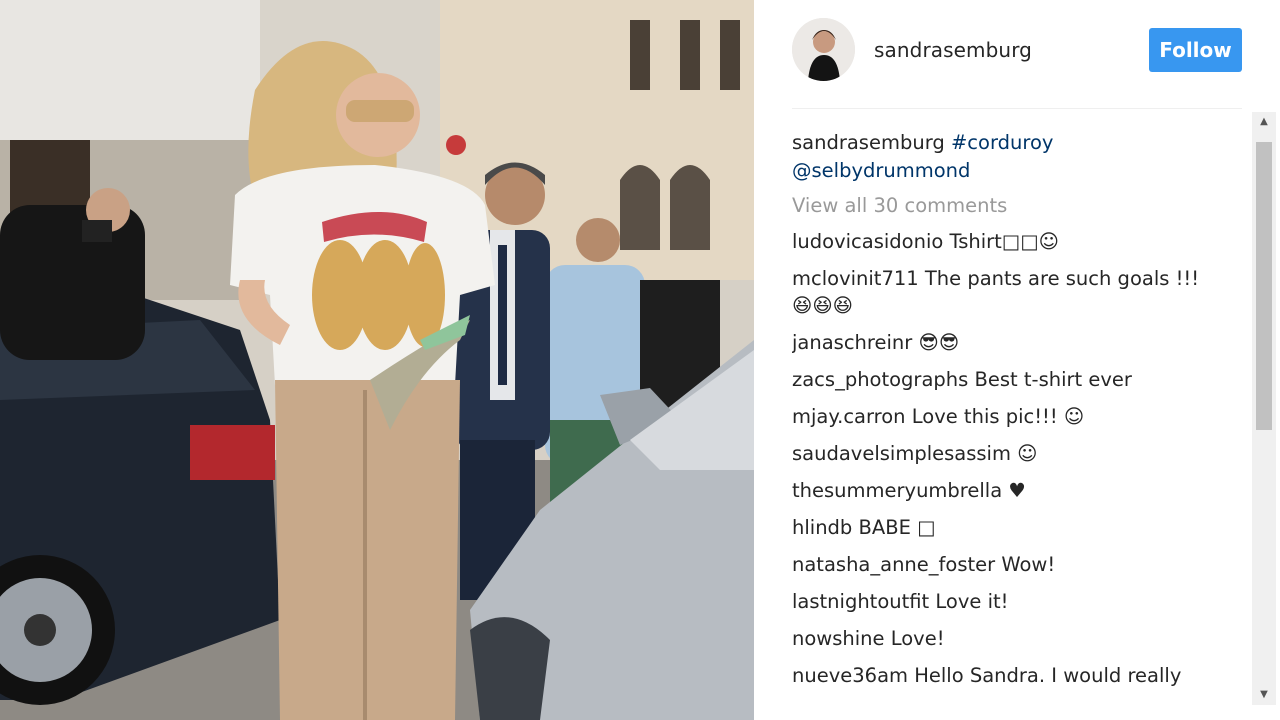 Image resolution: width=1280 pixels, height=720 pixels. I want to click on comment-item: nowshine Love!, so click(1007, 638).